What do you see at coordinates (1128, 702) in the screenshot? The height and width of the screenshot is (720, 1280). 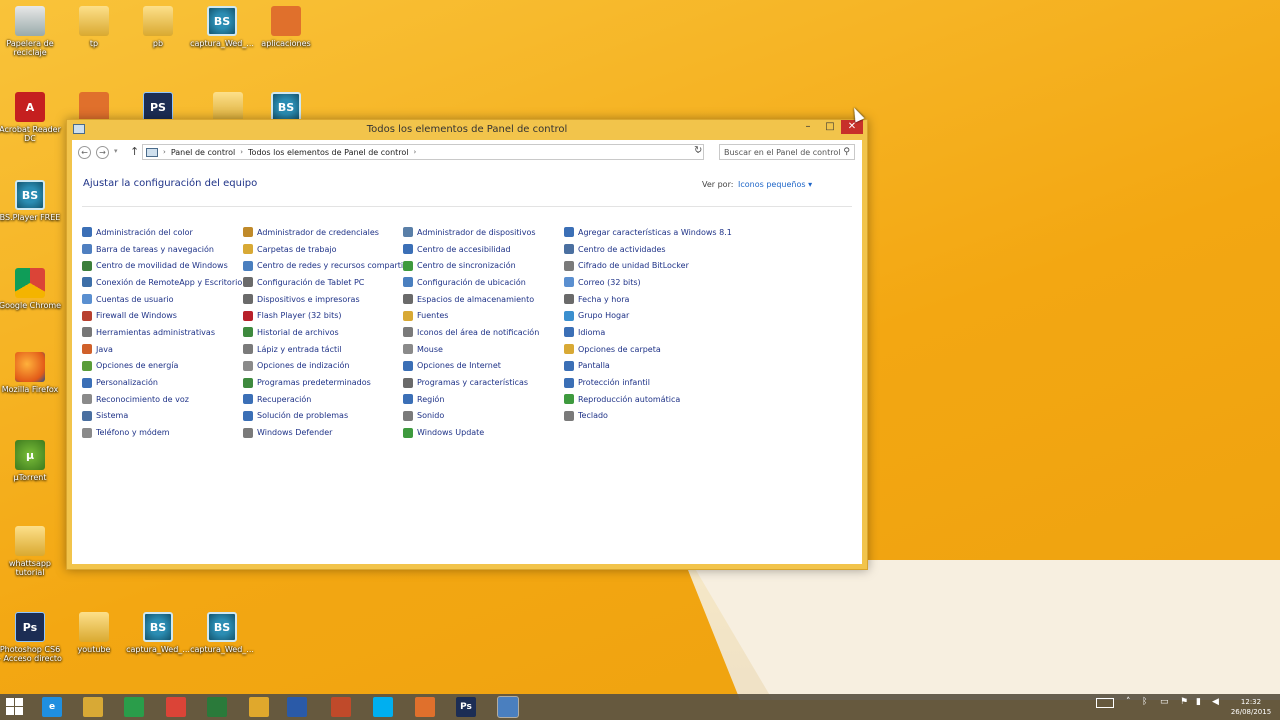 I see `chevron-up-icon: ˄` at bounding box center [1128, 702].